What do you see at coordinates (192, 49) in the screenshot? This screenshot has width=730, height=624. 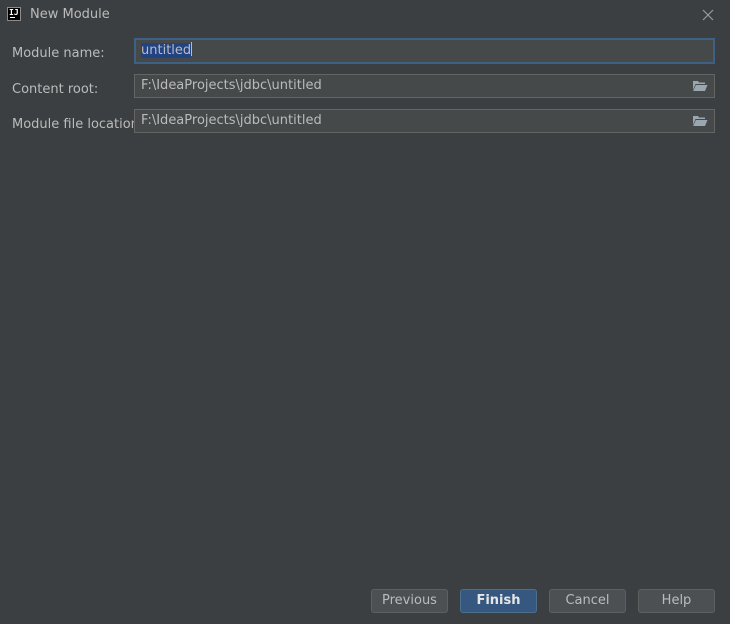 I see `text-caret` at bounding box center [192, 49].